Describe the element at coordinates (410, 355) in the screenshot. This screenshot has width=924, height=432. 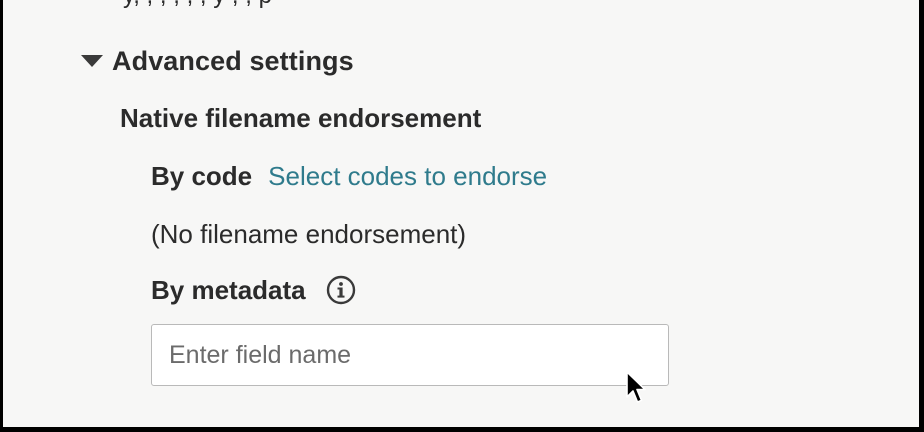
I see `metadata-field-input` at that location.